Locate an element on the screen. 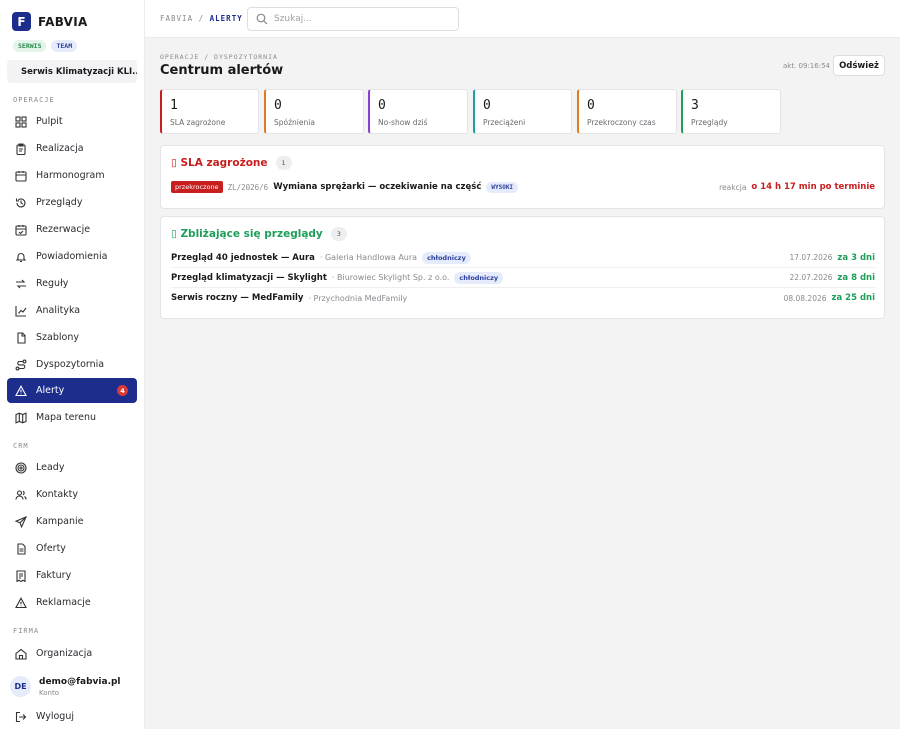  sidebar-item-kontakty: Kontakty is located at coordinates (72, 494).